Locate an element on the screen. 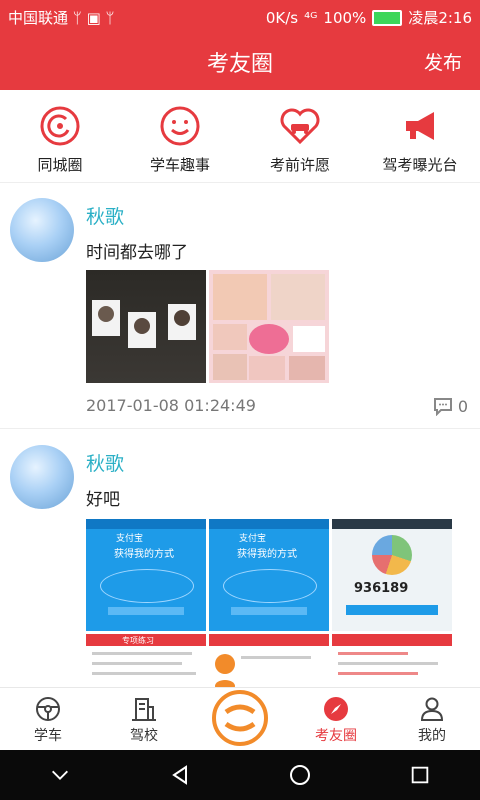 Image resolution: width=480 pixels, height=800 pixels. tab-label: 我的 is located at coordinates (432, 736).